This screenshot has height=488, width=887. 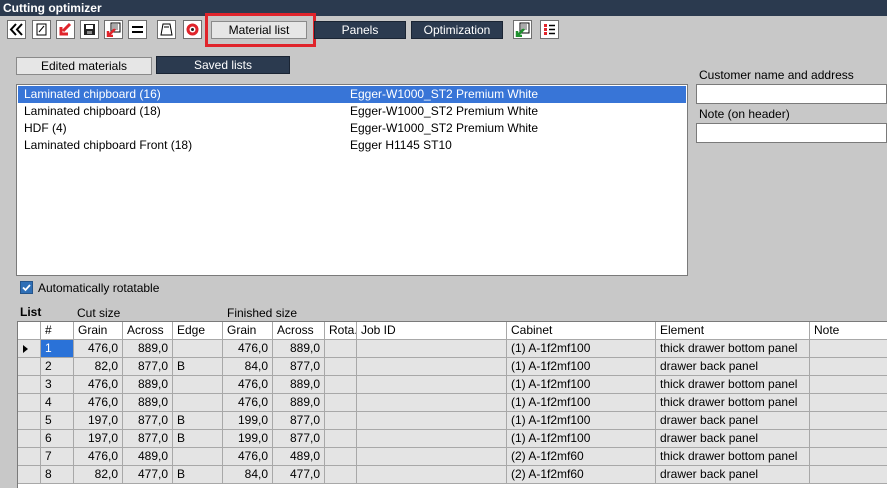 I want to click on table-cell: 4, so click(x=57, y=403).